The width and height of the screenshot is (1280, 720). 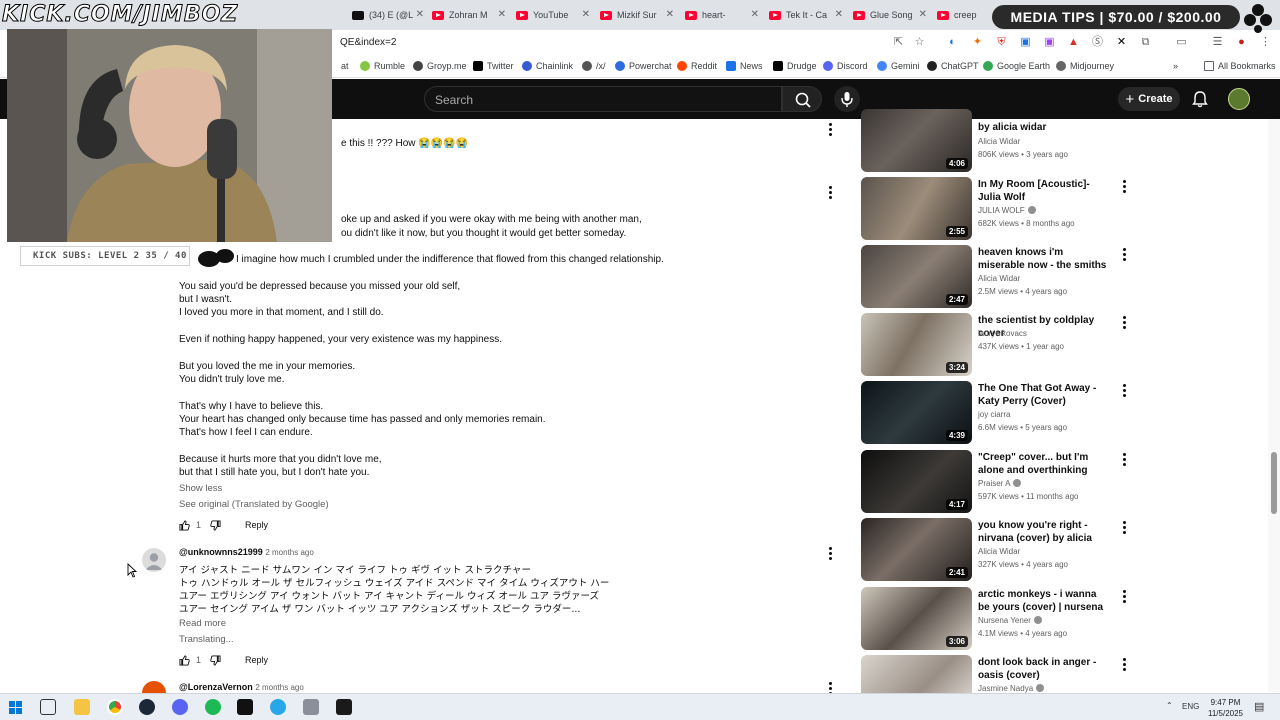 I want to click on browser-tab: Zohran M ✕, so click(x=469, y=15).